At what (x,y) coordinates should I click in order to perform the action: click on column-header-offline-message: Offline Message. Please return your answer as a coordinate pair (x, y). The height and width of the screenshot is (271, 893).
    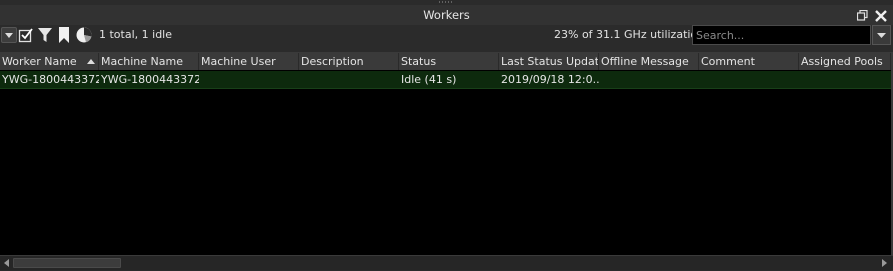
    Looking at the image, I should click on (649, 61).